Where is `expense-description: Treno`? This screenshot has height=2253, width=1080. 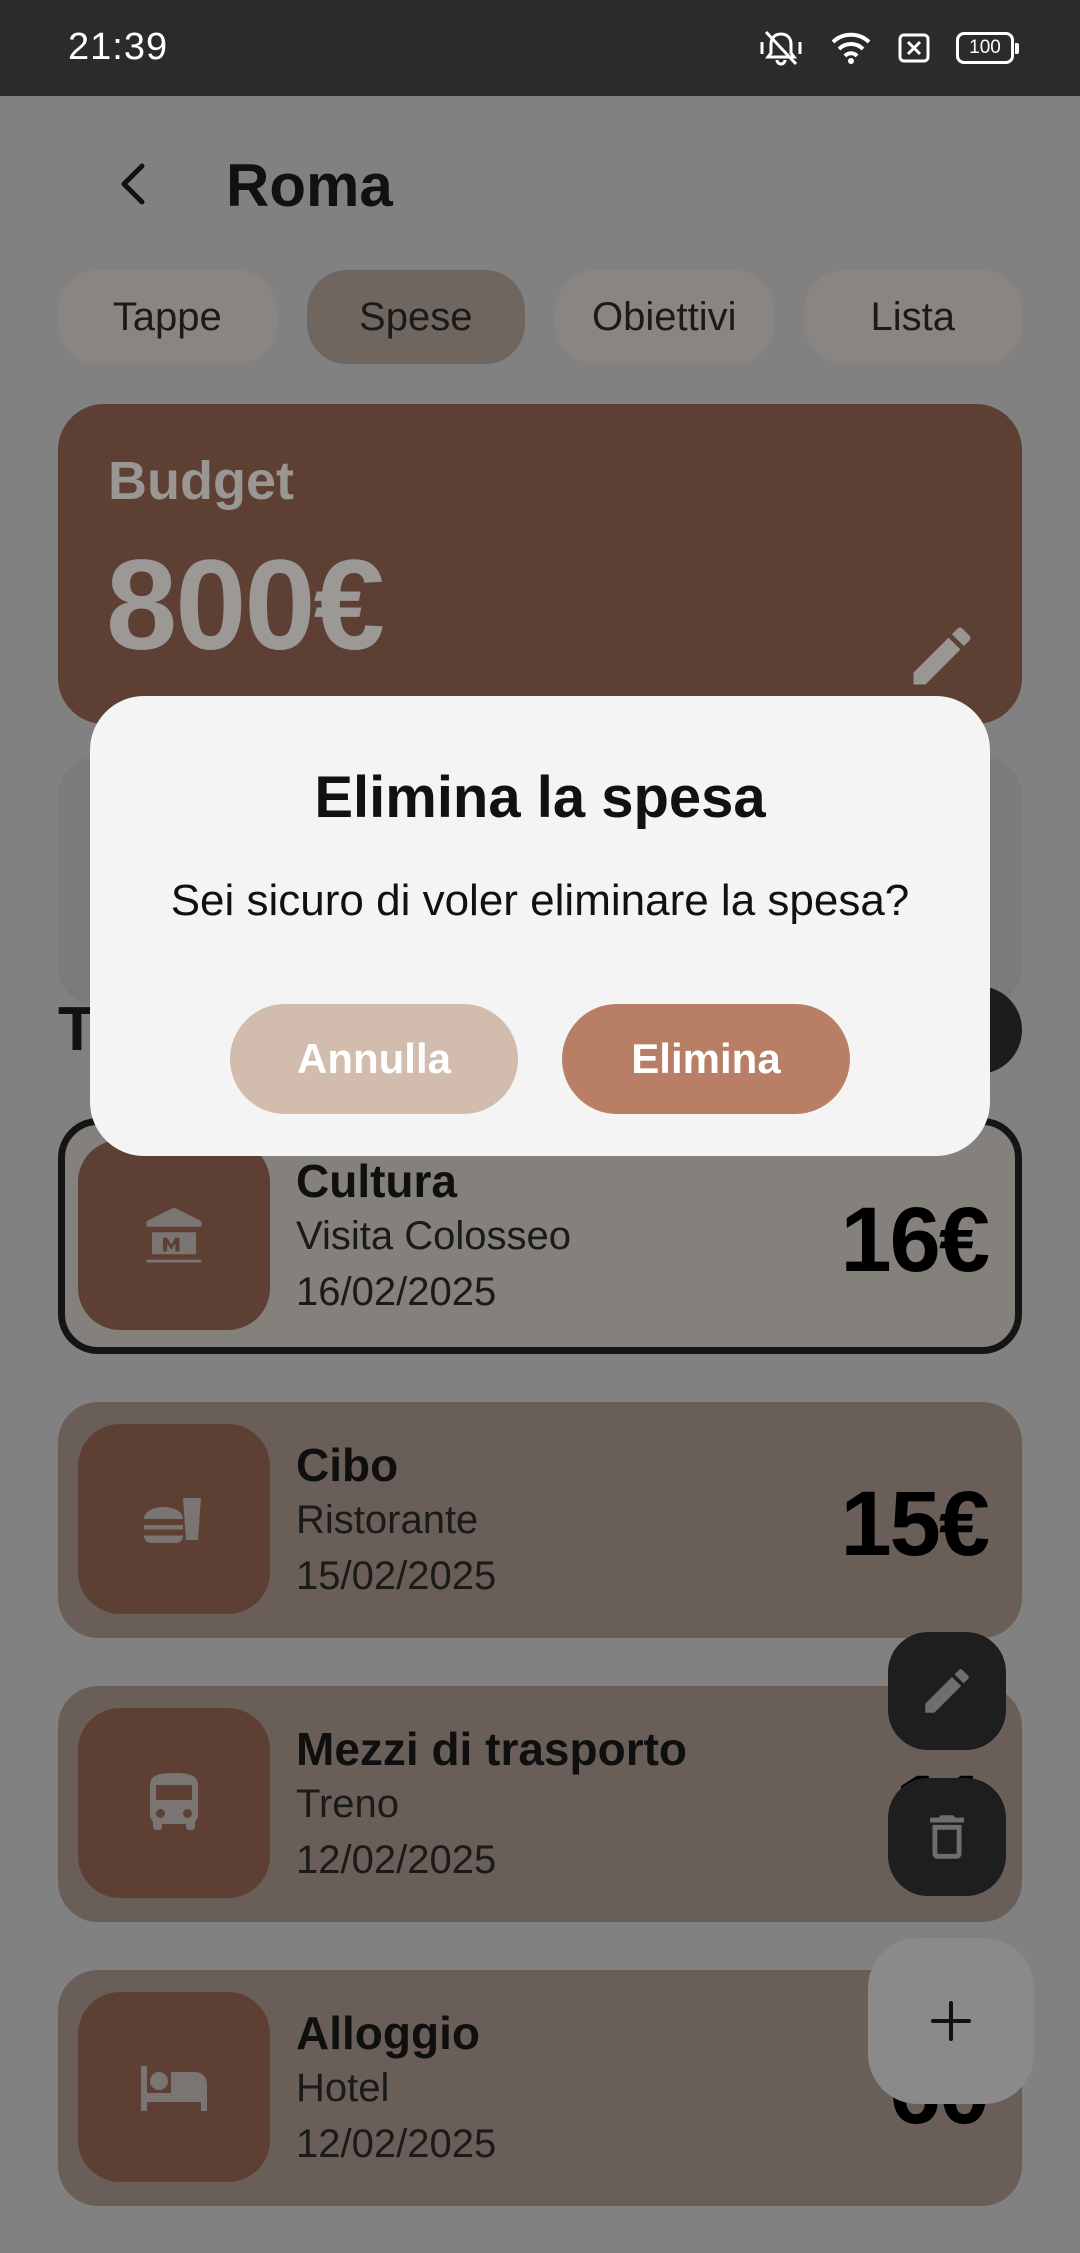 expense-description: Treno is located at coordinates (348, 1804).